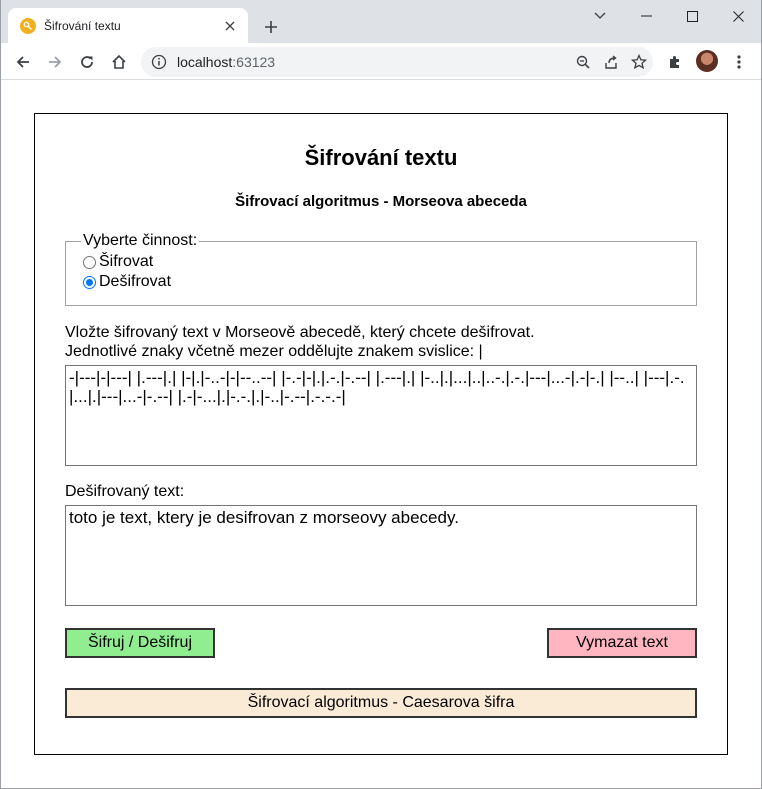 Image resolution: width=762 pixels, height=789 pixels. What do you see at coordinates (583, 62) in the screenshot?
I see `zoom-icon` at bounding box center [583, 62].